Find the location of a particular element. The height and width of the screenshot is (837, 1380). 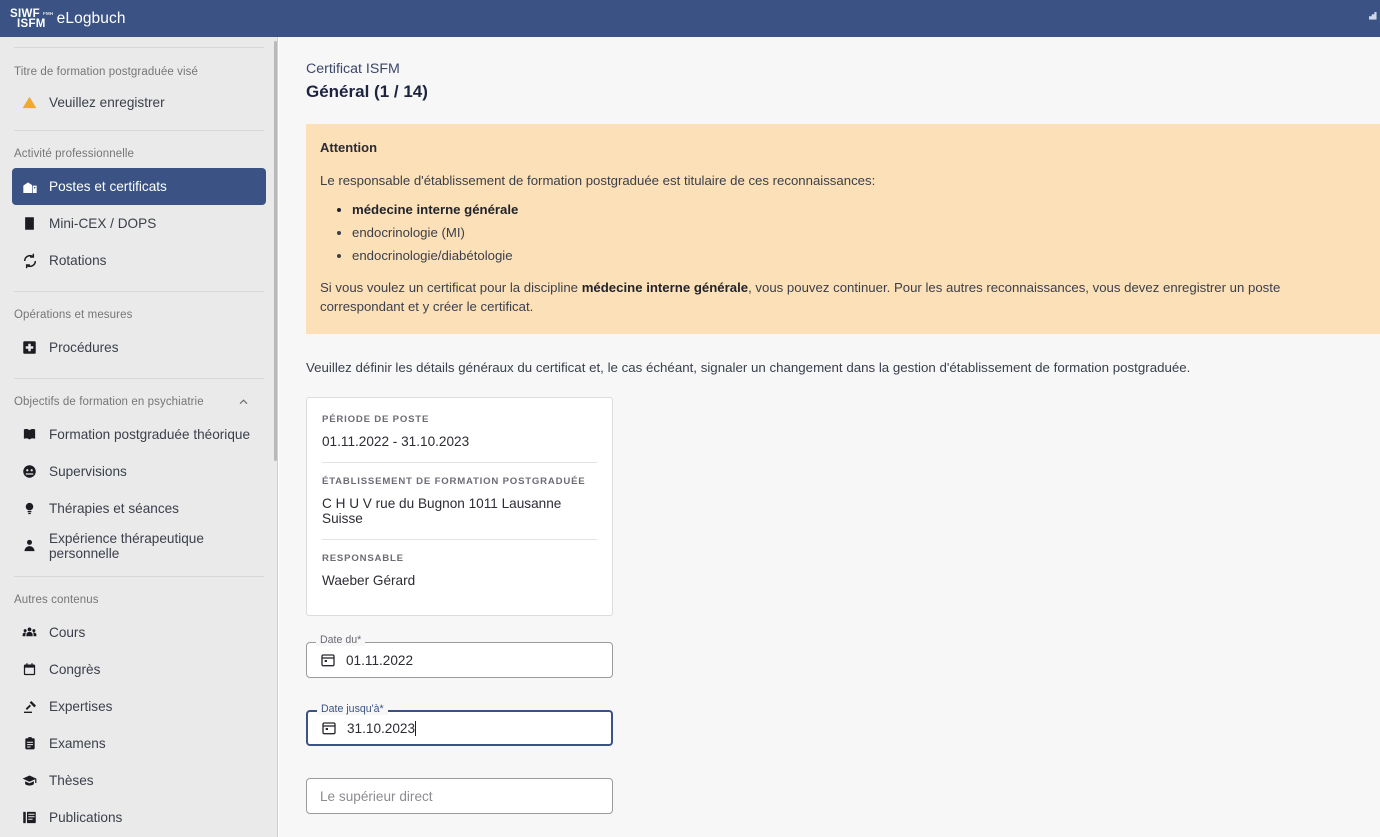

sidebar-item-supervisions: Supervisions is located at coordinates (139, 471).